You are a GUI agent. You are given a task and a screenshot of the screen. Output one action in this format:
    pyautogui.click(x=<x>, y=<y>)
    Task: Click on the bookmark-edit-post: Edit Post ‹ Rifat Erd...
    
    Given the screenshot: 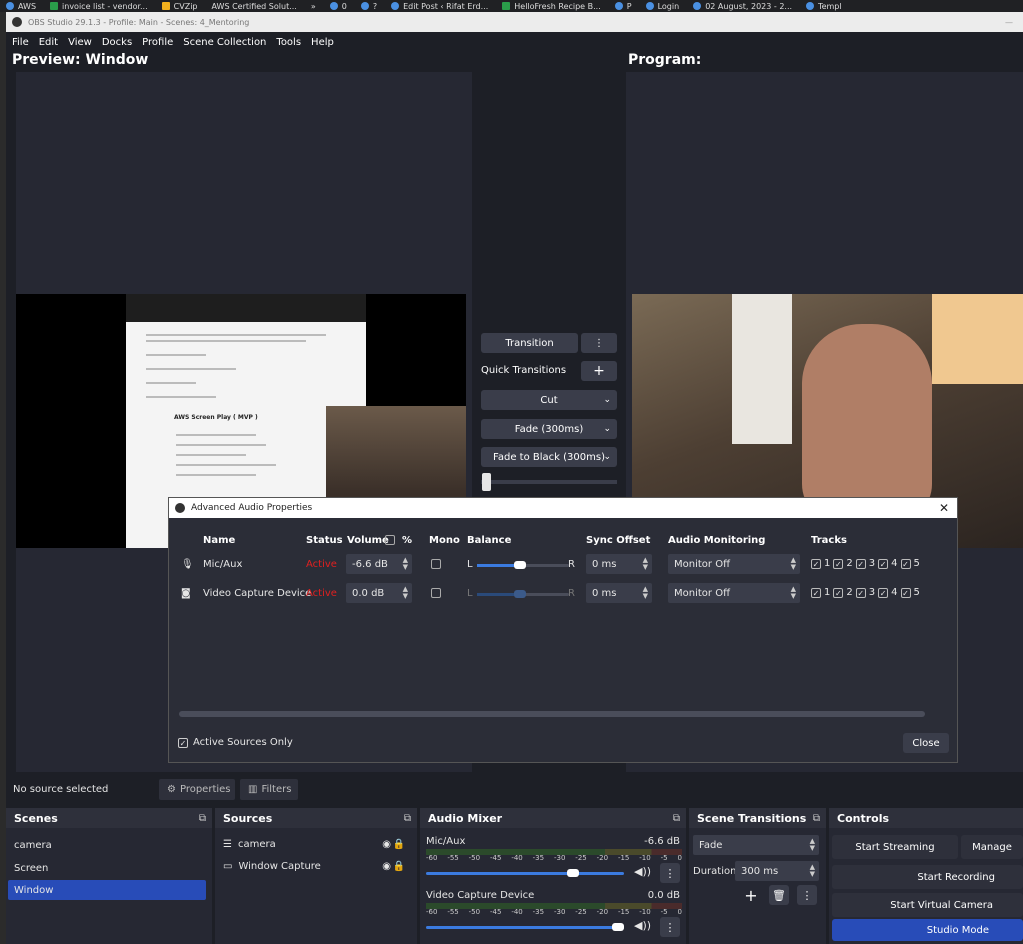 What is the action you would take?
    pyautogui.click(x=439, y=6)
    